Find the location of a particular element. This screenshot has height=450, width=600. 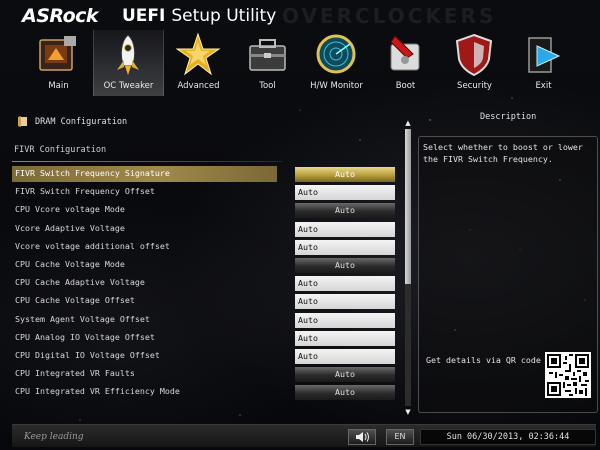

tab-main-label: Main is located at coordinates (58, 86).